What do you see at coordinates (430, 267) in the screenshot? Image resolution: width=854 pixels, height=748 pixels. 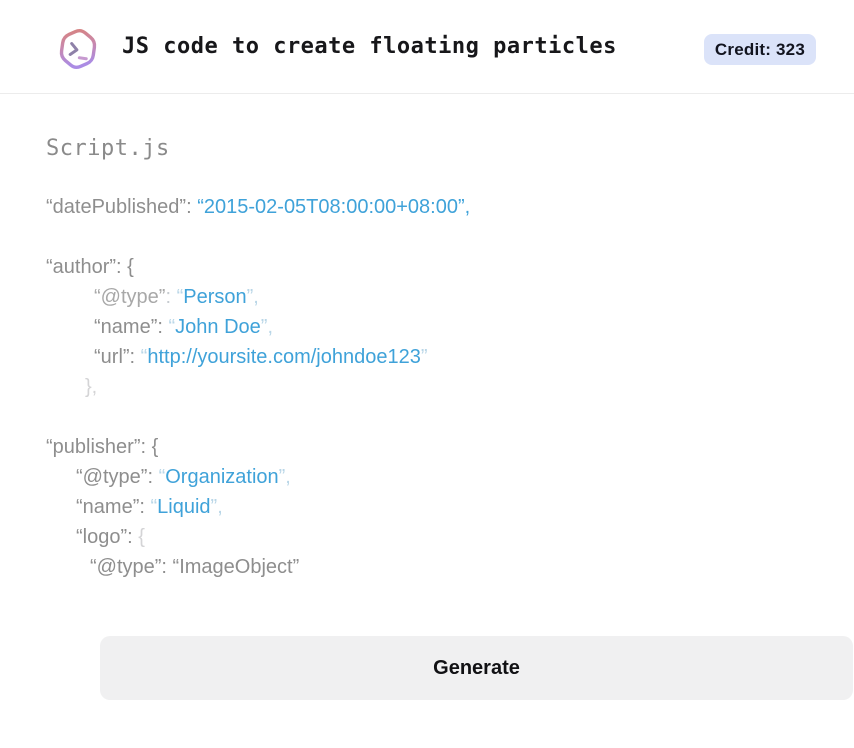 I see `code-line: “author”: {` at bounding box center [430, 267].